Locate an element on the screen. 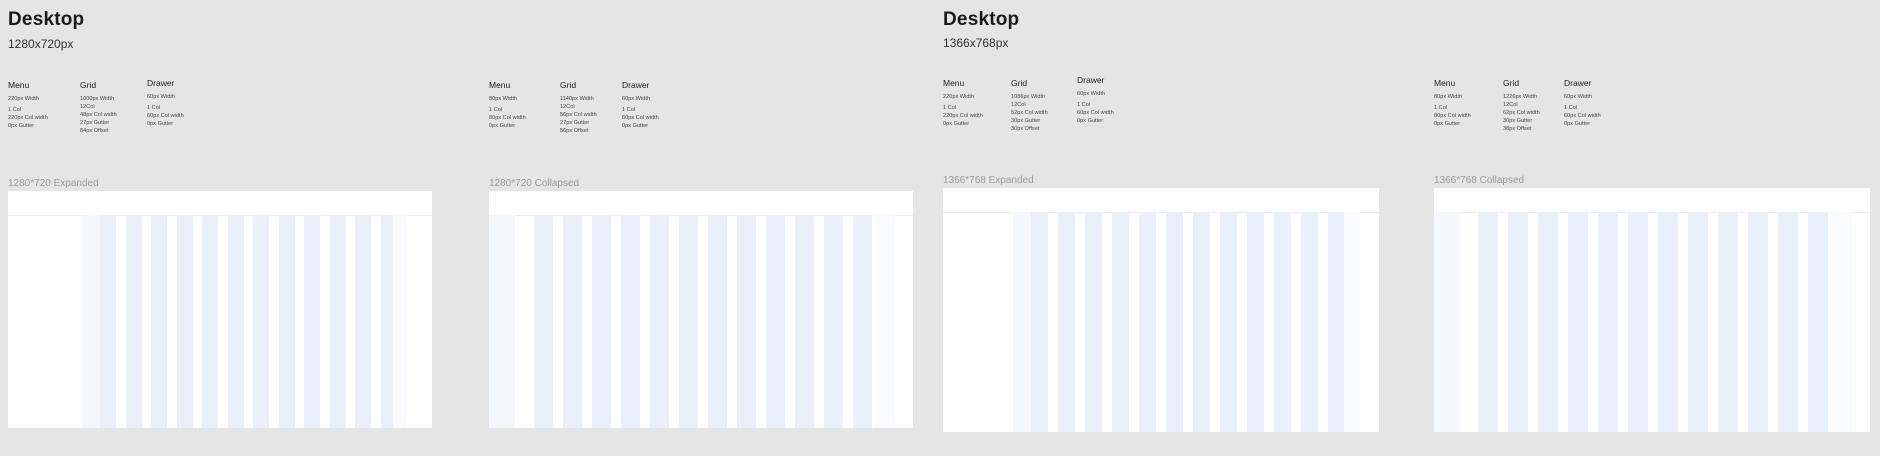  spec-line: 48px Col width is located at coordinates (98, 115).